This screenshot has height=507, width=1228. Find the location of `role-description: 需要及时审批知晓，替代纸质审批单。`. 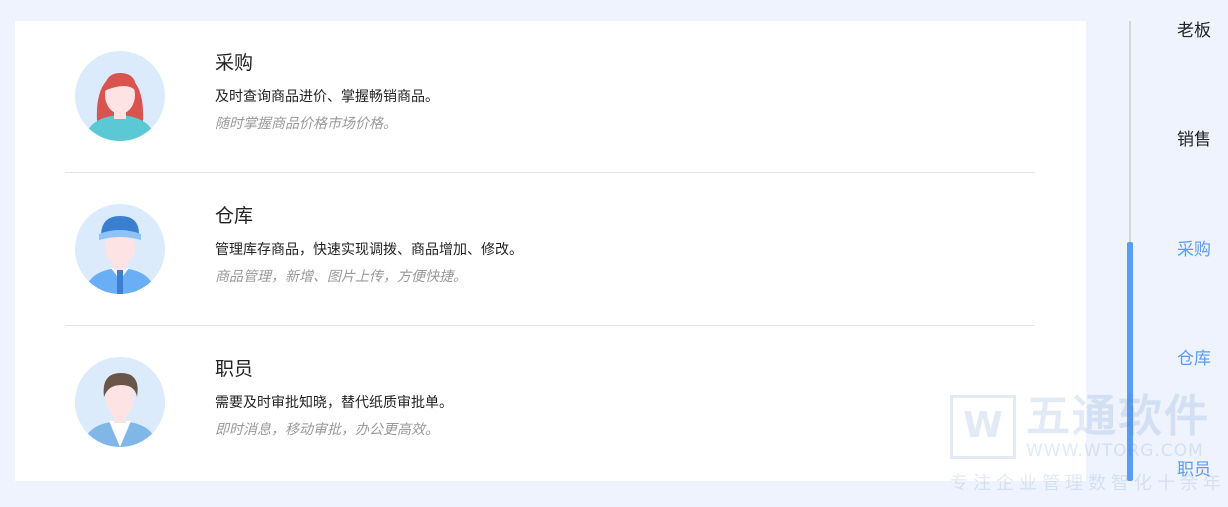

role-description: 需要及时审批知晓，替代纸质审批单。 is located at coordinates (334, 403).